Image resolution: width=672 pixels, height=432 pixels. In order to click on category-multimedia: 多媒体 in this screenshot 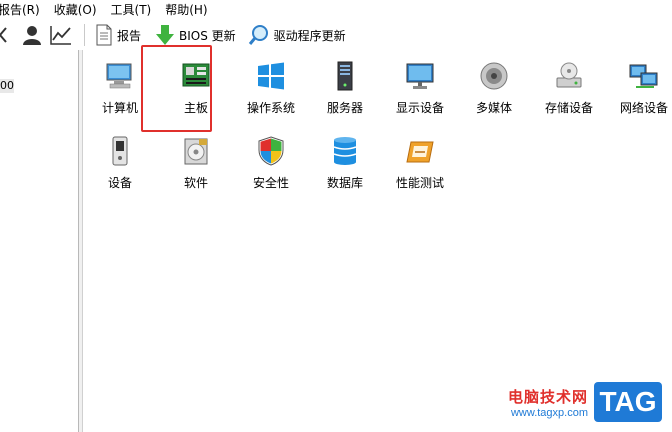, I will do `click(494, 86)`.